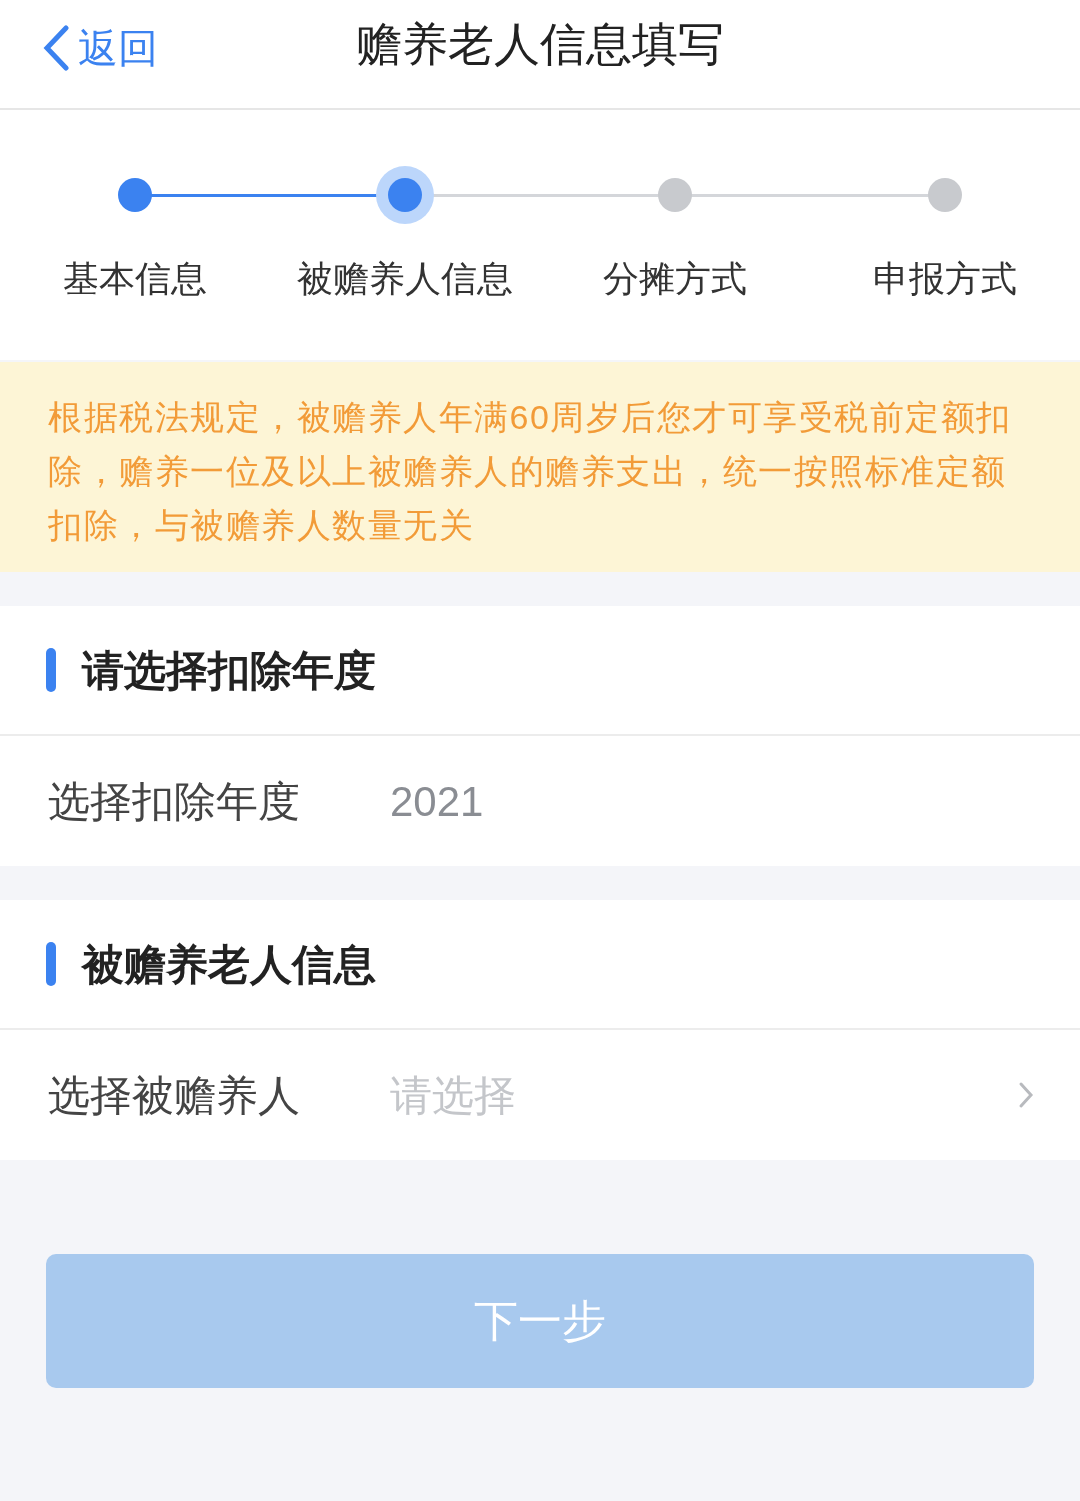 The height and width of the screenshot is (1501, 1080). What do you see at coordinates (675, 279) in the screenshot?
I see `step-label: 分摊方式` at bounding box center [675, 279].